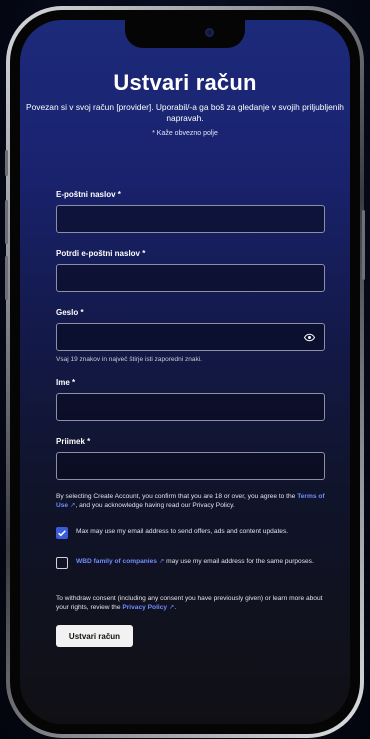  I want to click on confirm-email-label: Potrdi e-poštni naslov *, so click(101, 253).